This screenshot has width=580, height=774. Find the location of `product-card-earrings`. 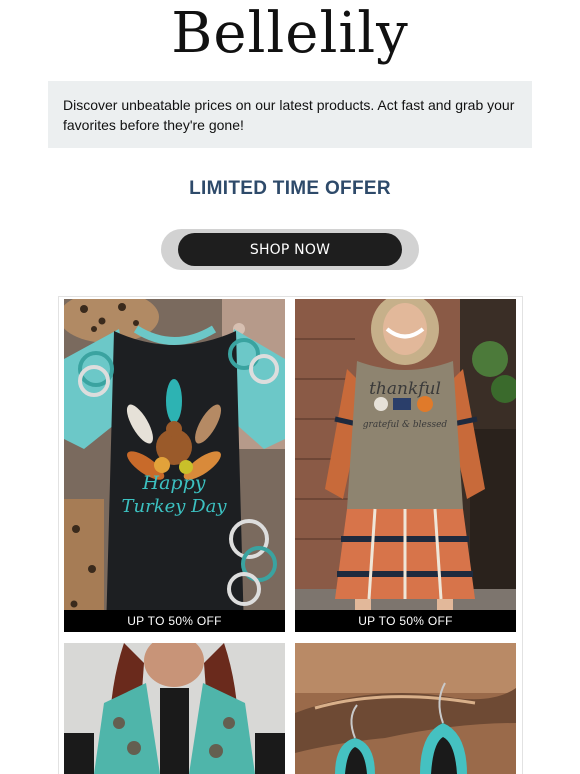

product-card-earrings is located at coordinates (405, 708).